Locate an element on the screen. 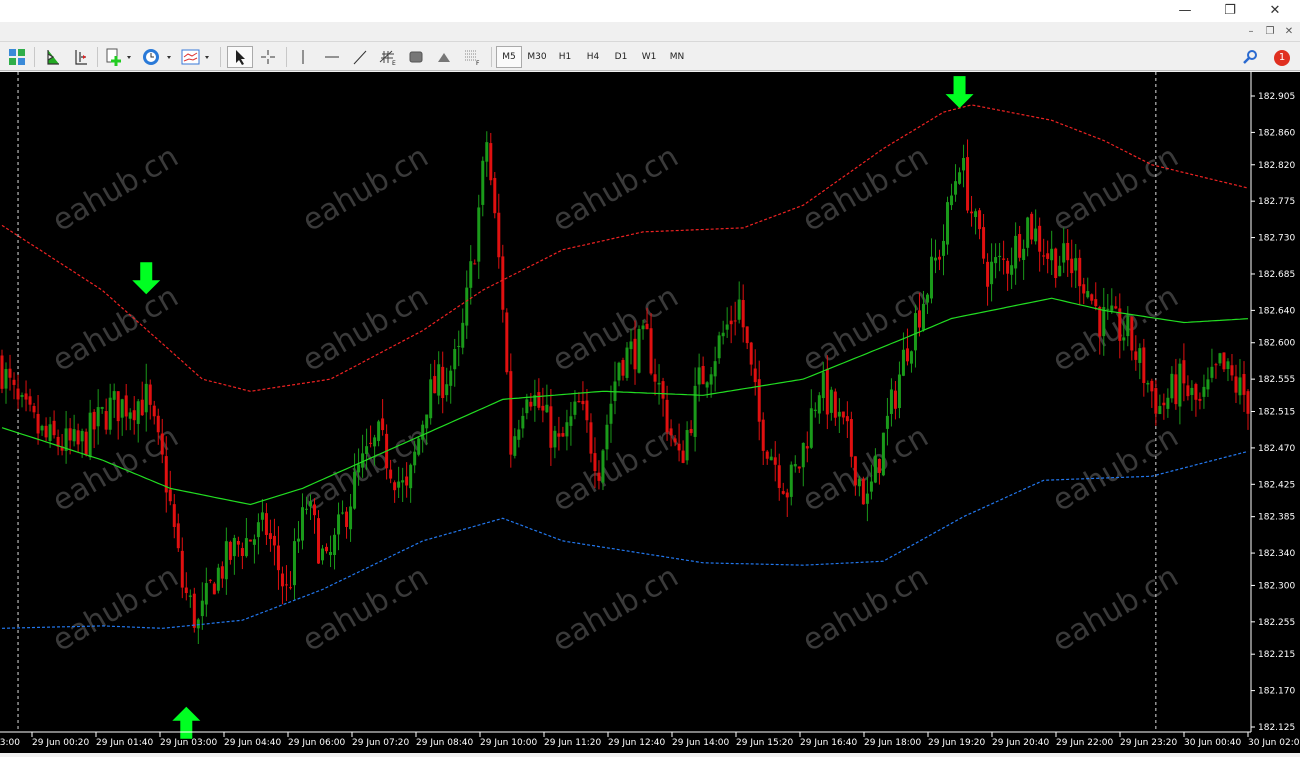 This screenshot has width=1300, height=757. timeframe-d1: D1 is located at coordinates (621, 57).